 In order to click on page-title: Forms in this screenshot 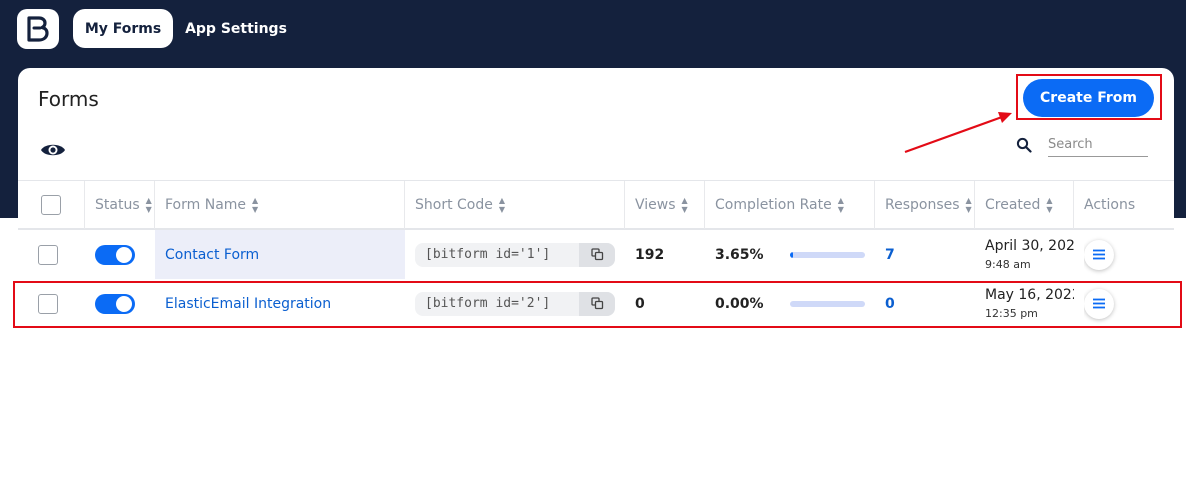, I will do `click(68, 99)`.